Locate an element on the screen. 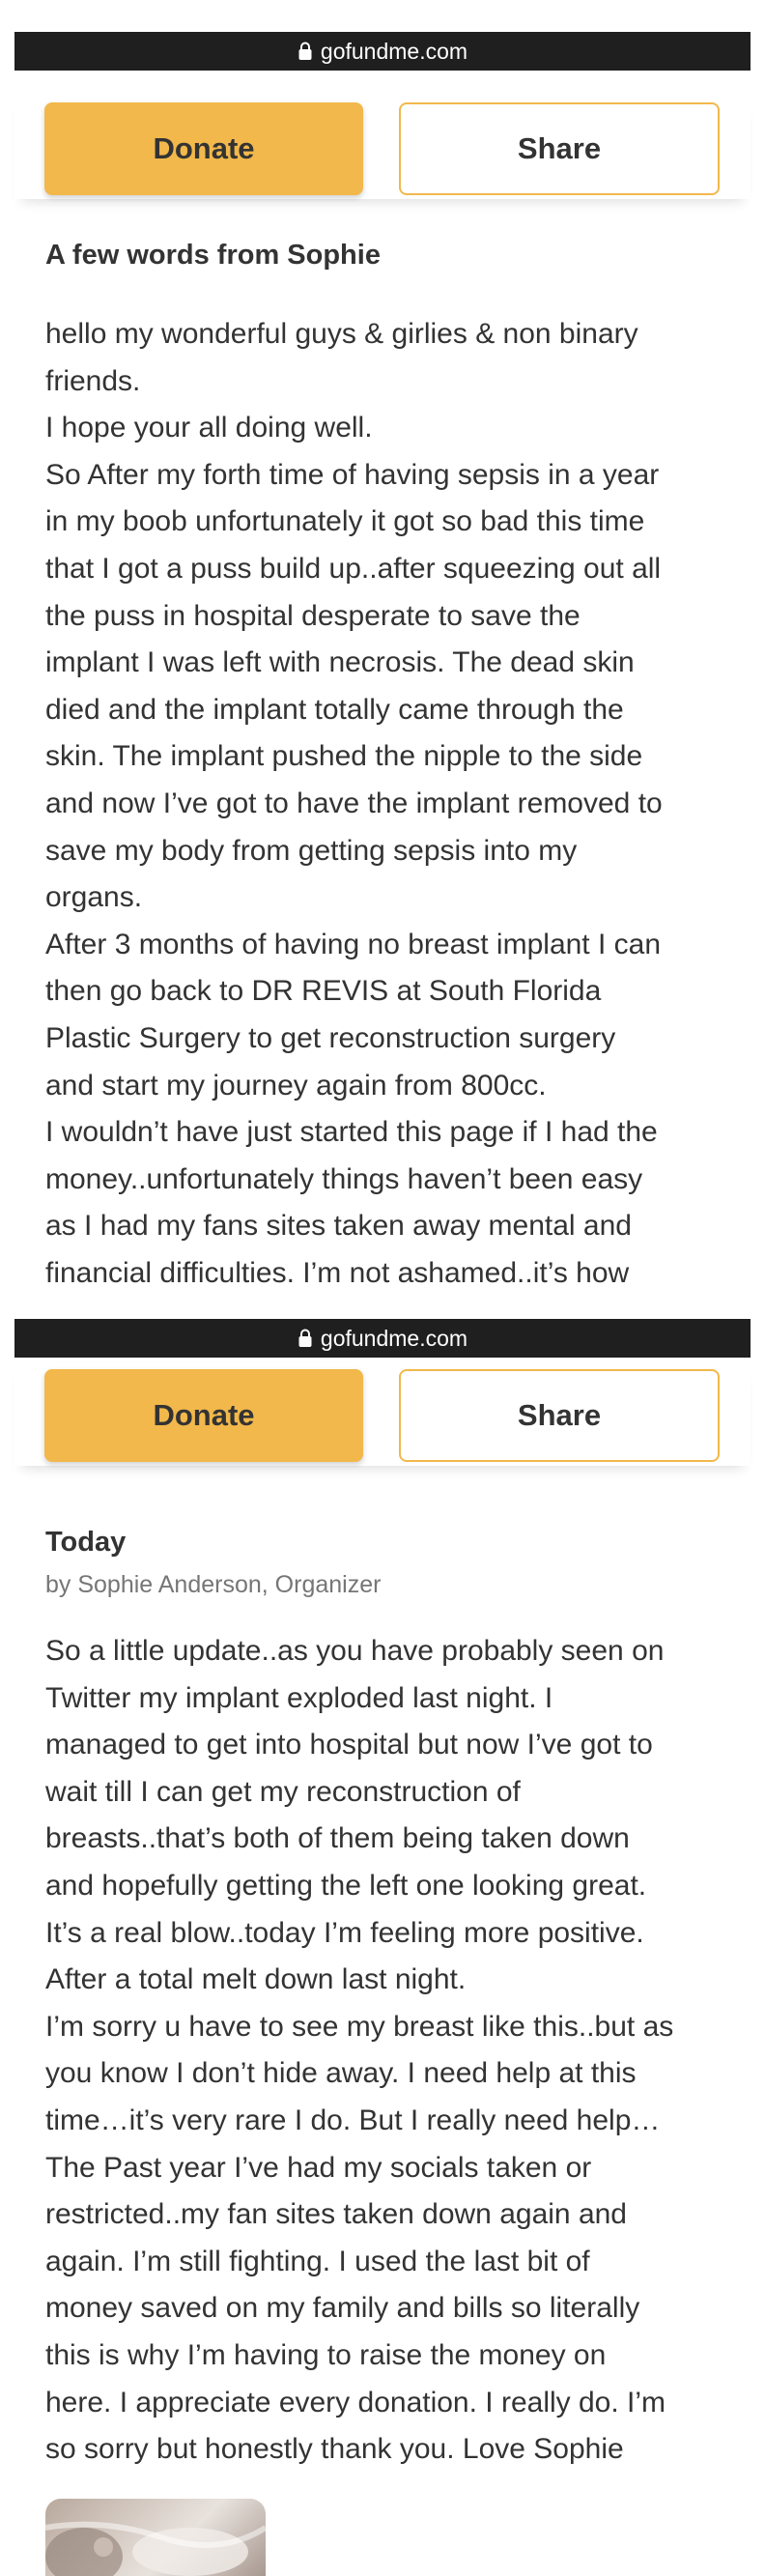 The image size is (765, 2576). text-line: I hope your all doing well. is located at coordinates (209, 428).